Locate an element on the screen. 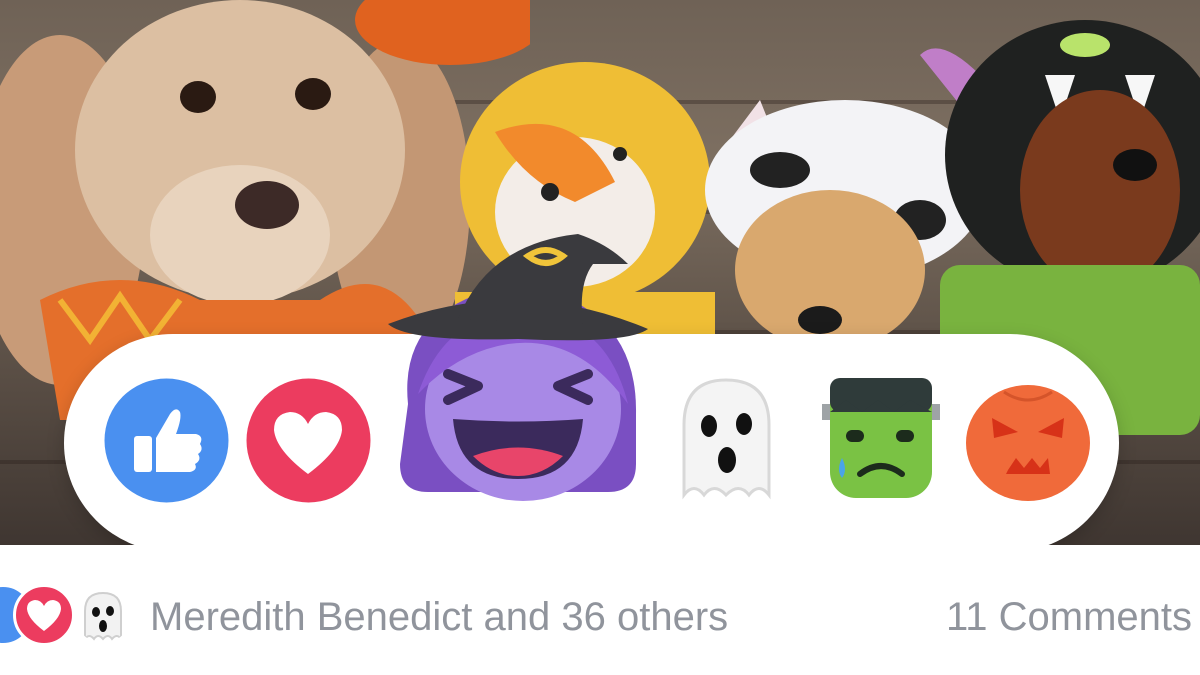  reaction-haha is located at coordinates (518, 364).